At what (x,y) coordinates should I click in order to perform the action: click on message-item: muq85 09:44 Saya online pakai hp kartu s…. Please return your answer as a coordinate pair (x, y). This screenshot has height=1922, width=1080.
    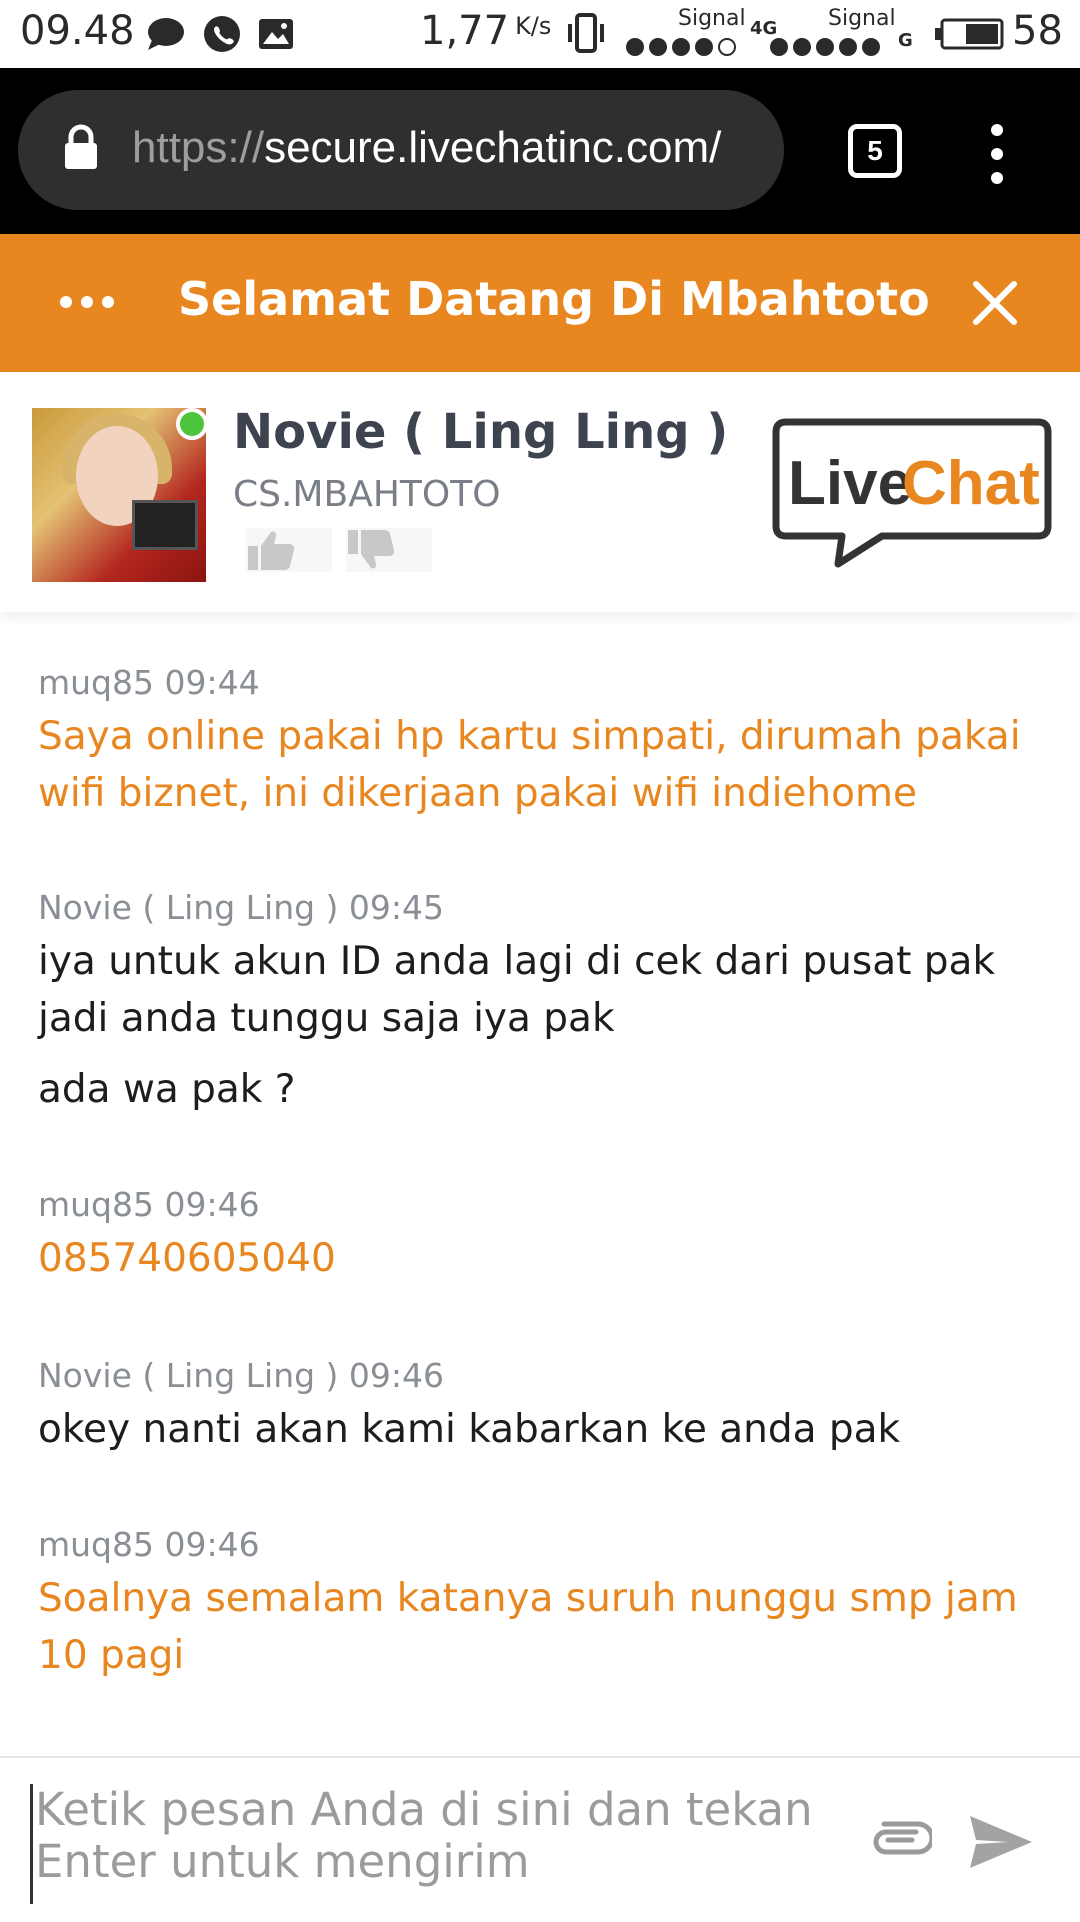
    Looking at the image, I should click on (543, 742).